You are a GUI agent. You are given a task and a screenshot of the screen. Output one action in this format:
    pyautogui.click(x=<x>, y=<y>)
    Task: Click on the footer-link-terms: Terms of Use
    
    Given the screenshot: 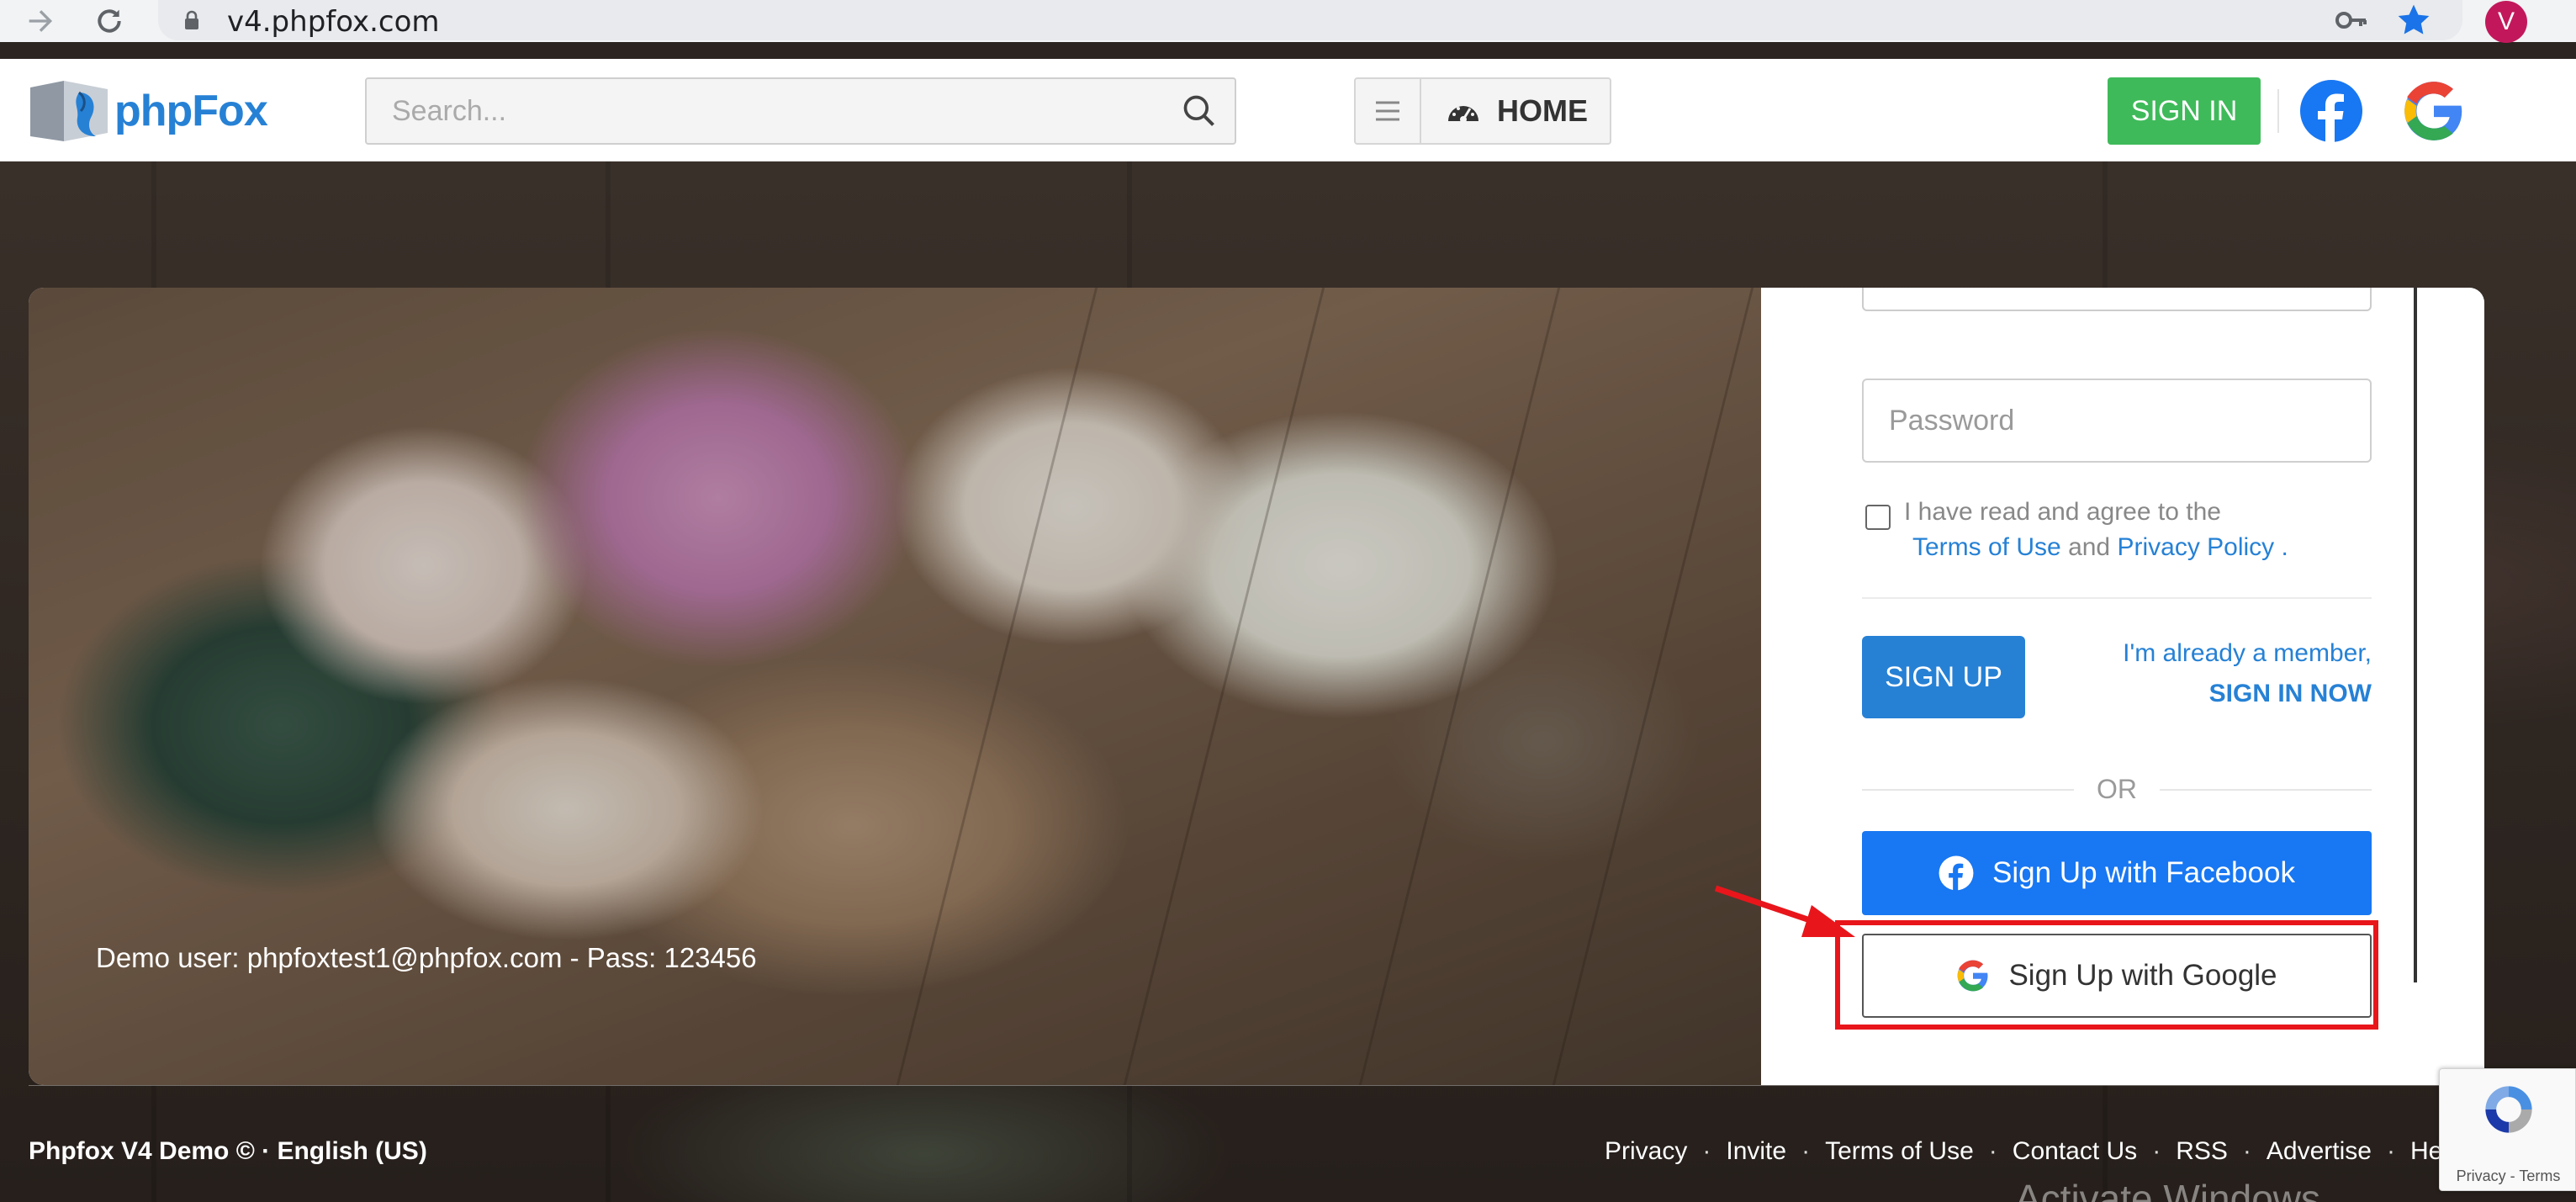 What is the action you would take?
    pyautogui.click(x=1899, y=1151)
    